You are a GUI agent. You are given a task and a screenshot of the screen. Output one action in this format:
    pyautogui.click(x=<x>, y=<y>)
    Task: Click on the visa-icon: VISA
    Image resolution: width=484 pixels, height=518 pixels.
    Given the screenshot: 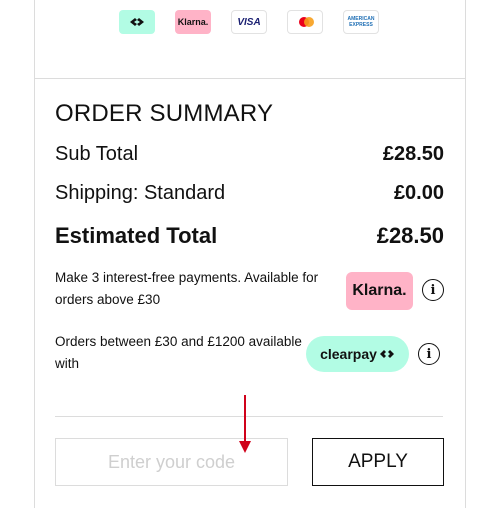 What is the action you would take?
    pyautogui.click(x=249, y=22)
    